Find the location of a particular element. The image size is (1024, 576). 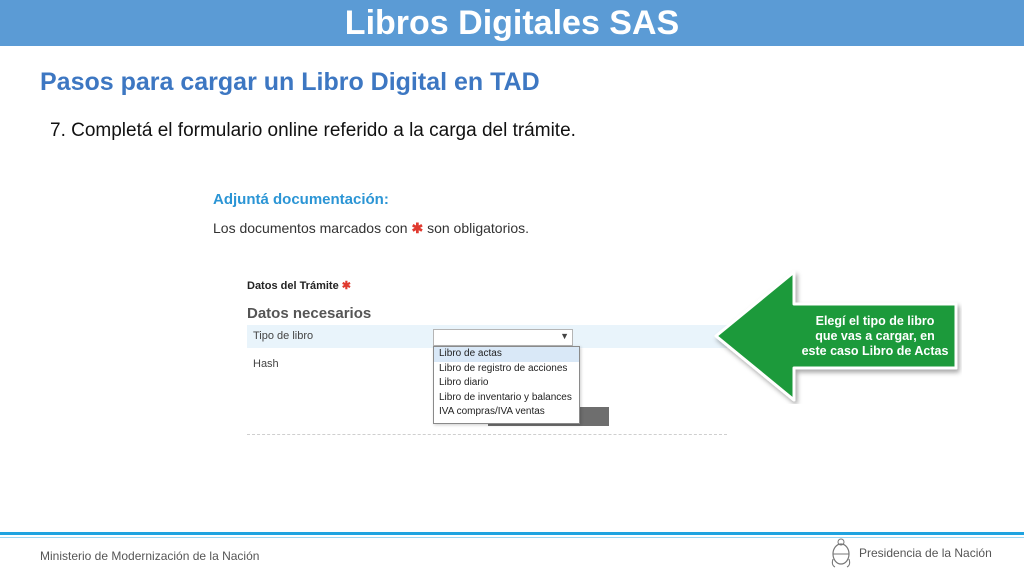

tipo-libro-row: Tipo de libro ▼ is located at coordinates (487, 336).